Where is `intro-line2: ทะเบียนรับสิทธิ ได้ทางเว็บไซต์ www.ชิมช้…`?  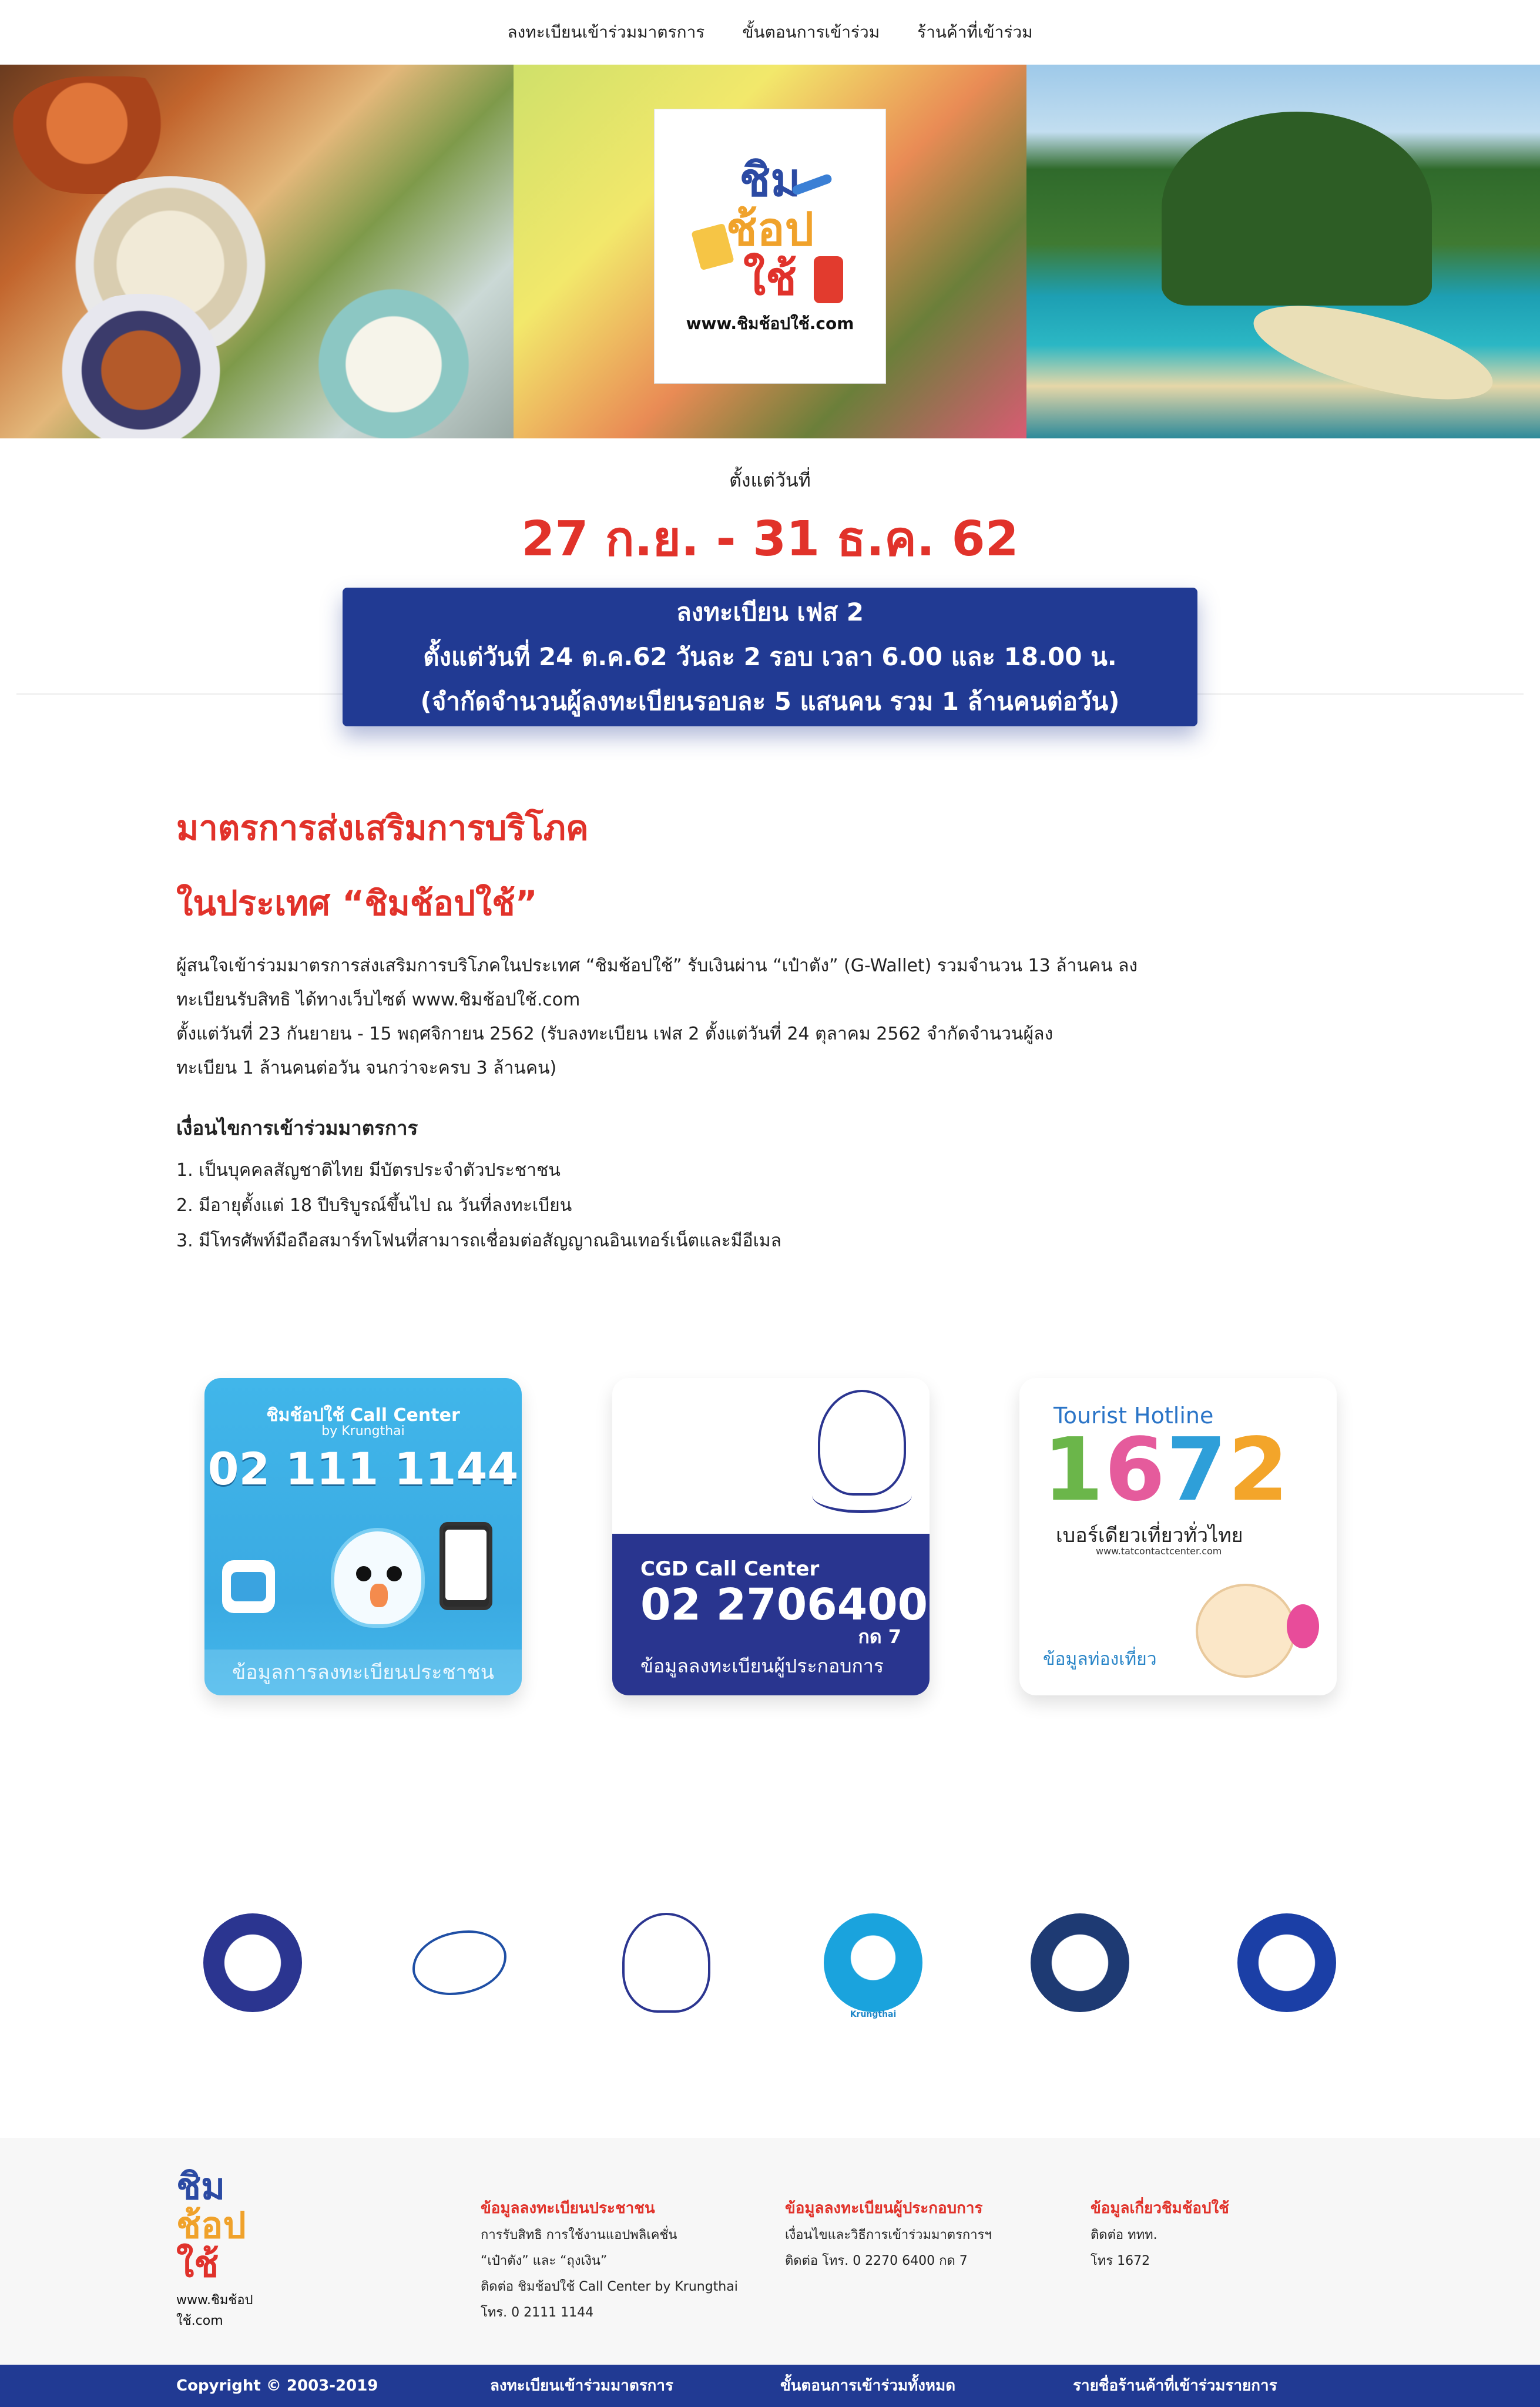
intro-line2: ทะเบียนรับสิทธิ ได้ทางเว็บไซต์ www.ชิมช้… is located at coordinates (378, 1000).